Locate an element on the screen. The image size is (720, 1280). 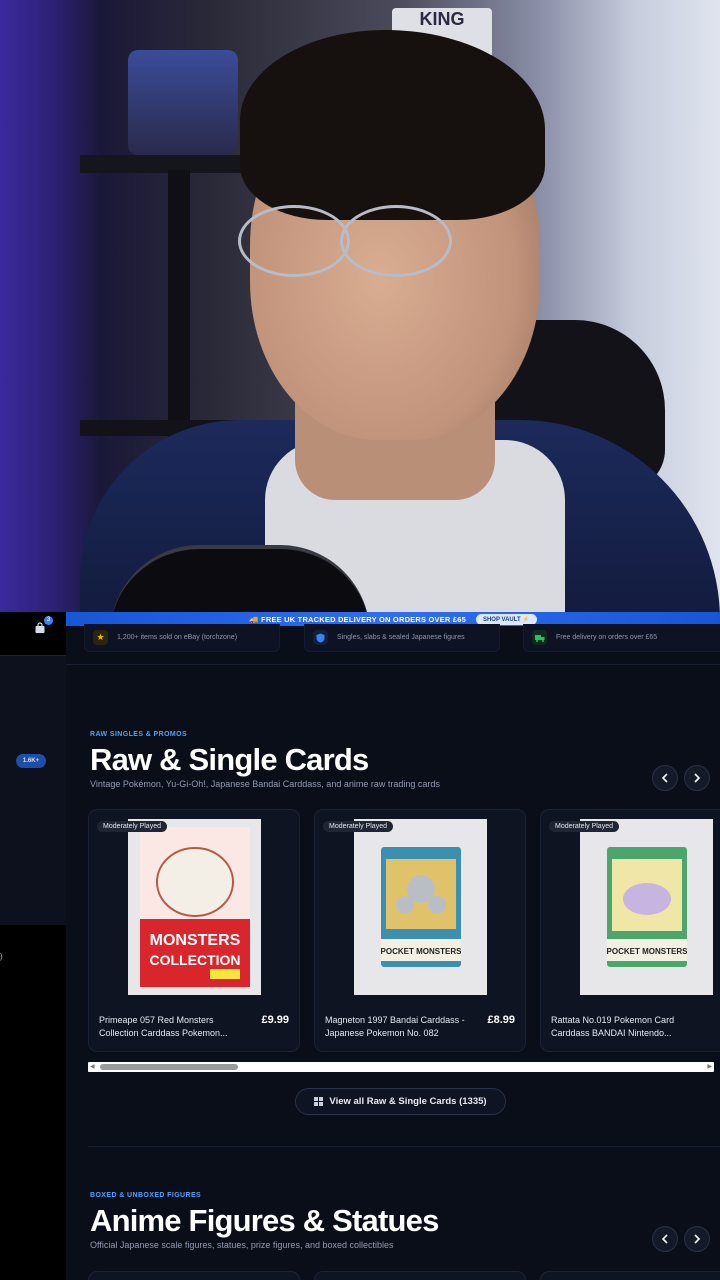
figures-prev-button is located at coordinates (665, 1239).